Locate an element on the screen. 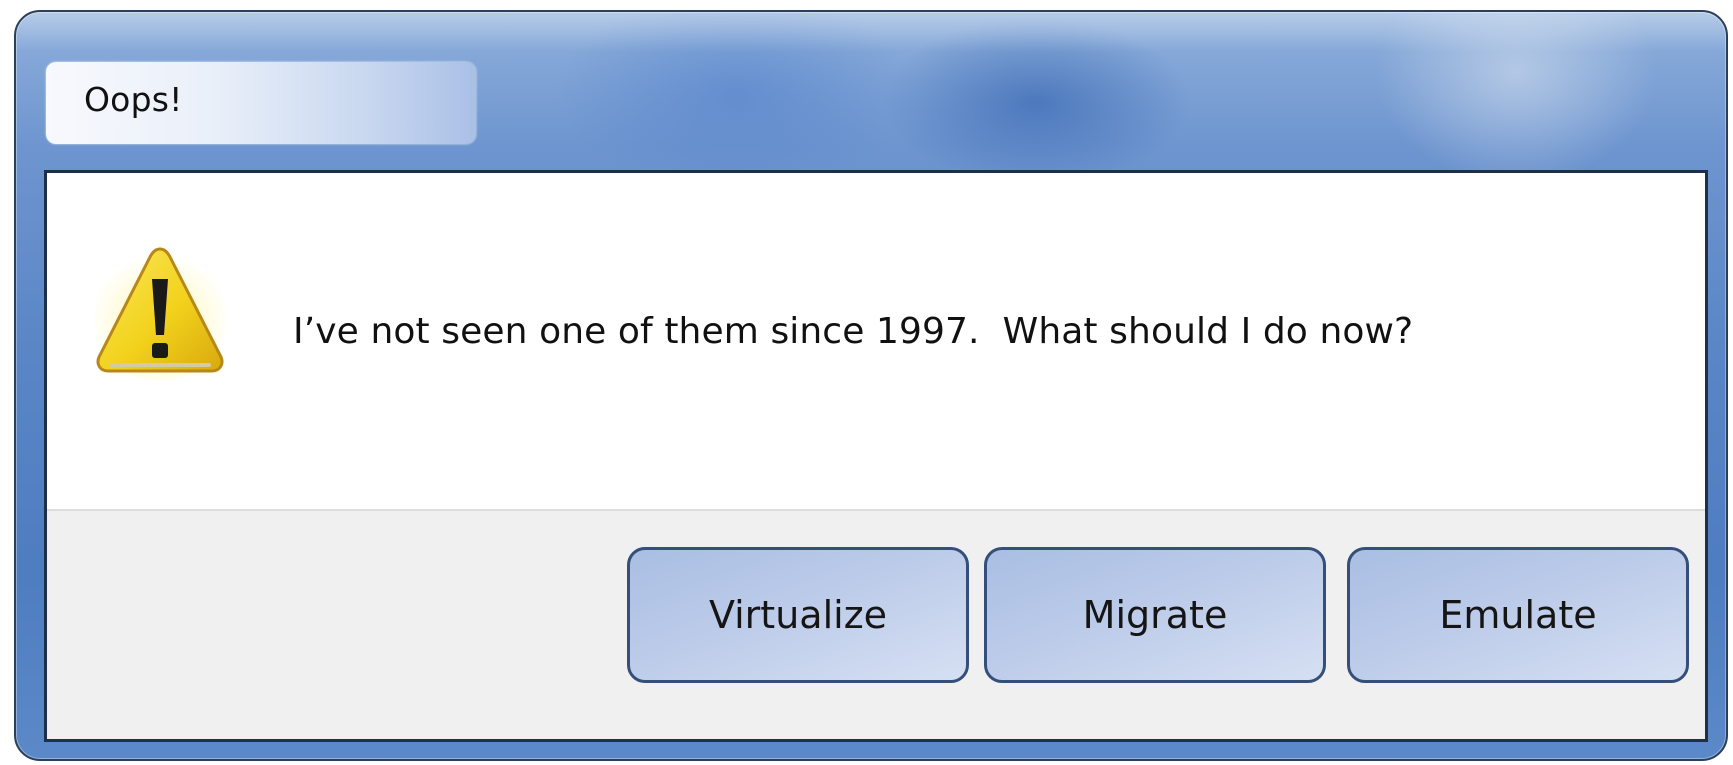 The width and height of the screenshot is (1733, 765). emulate-button-label: Emulate is located at coordinates (1518, 615).